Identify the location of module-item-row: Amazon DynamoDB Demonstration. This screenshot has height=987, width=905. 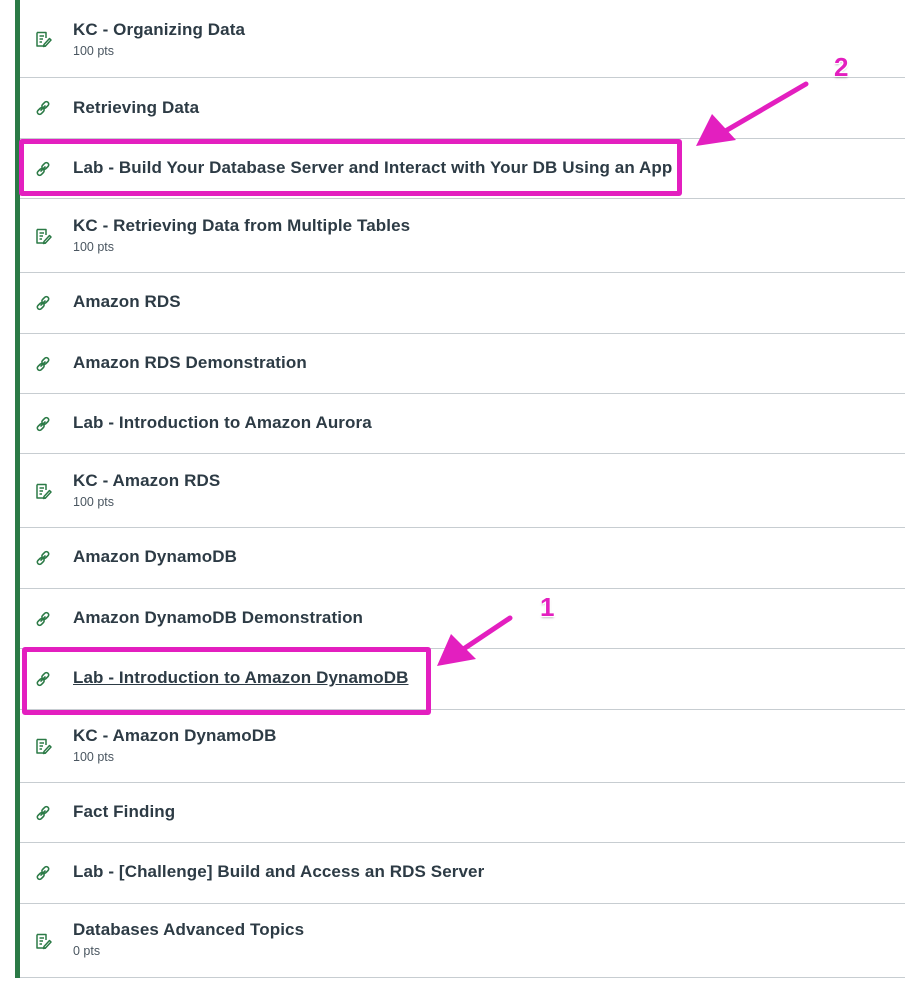
(462, 619).